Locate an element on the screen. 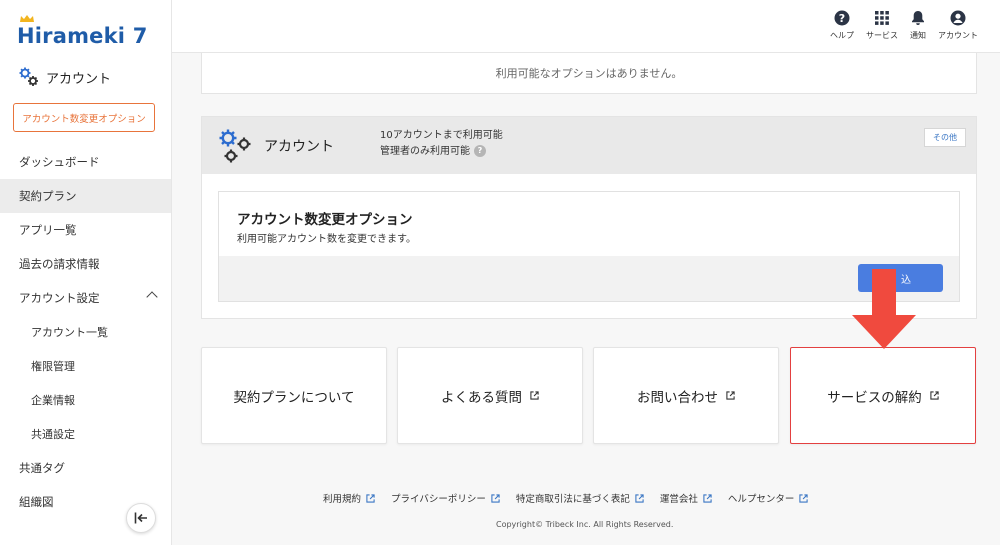 The width and height of the screenshot is (1000, 545). collapse-sidebar-button is located at coordinates (141, 518).